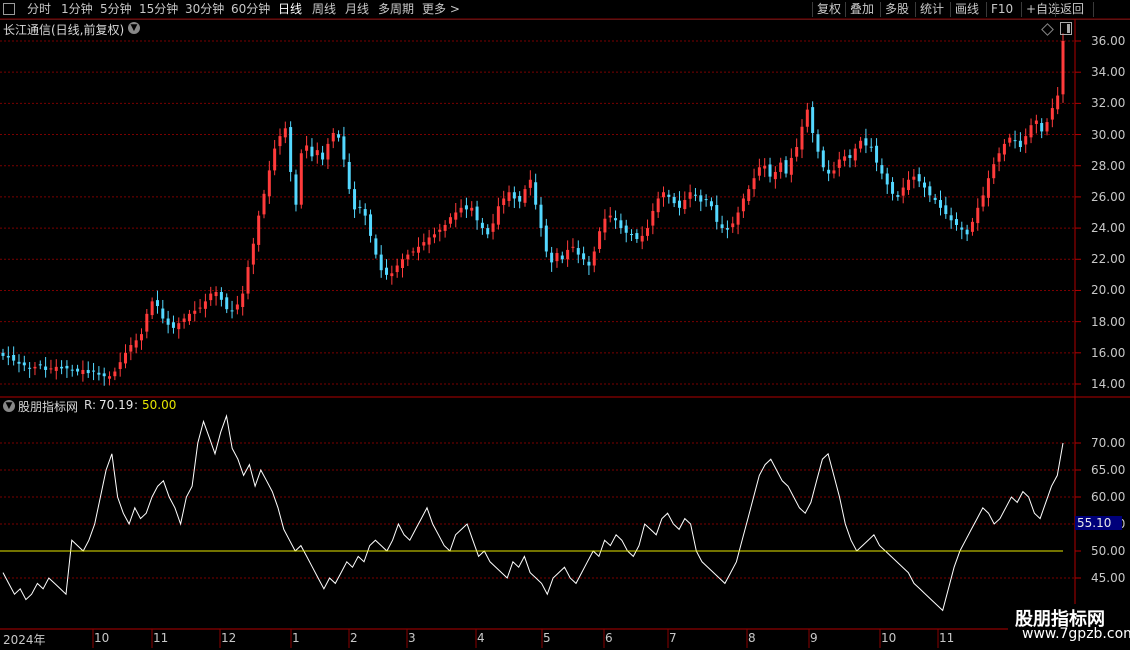 This screenshot has height=650, width=1130. What do you see at coordinates (1108, 497) in the screenshot?
I see `indicator-tick-label: 60.00` at bounding box center [1108, 497].